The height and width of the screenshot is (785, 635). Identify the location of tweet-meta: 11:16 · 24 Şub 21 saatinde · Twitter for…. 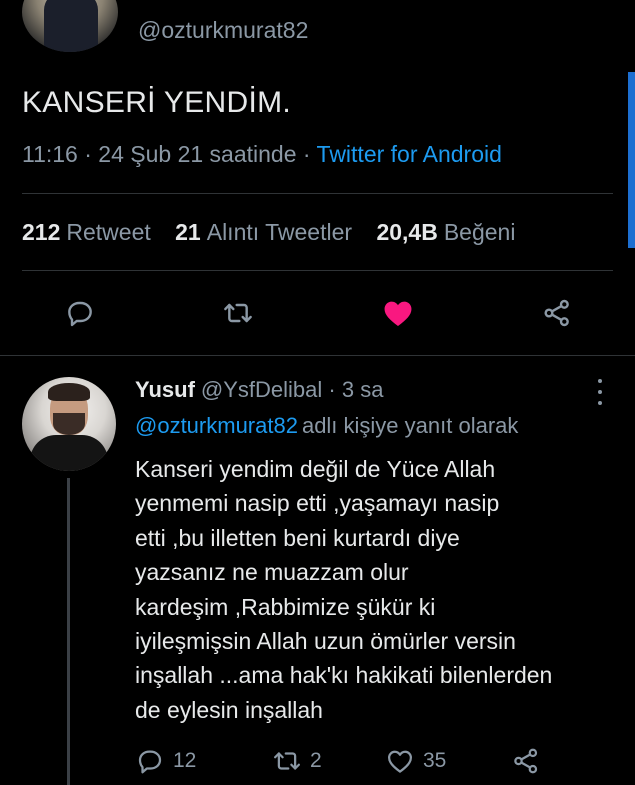
(262, 154).